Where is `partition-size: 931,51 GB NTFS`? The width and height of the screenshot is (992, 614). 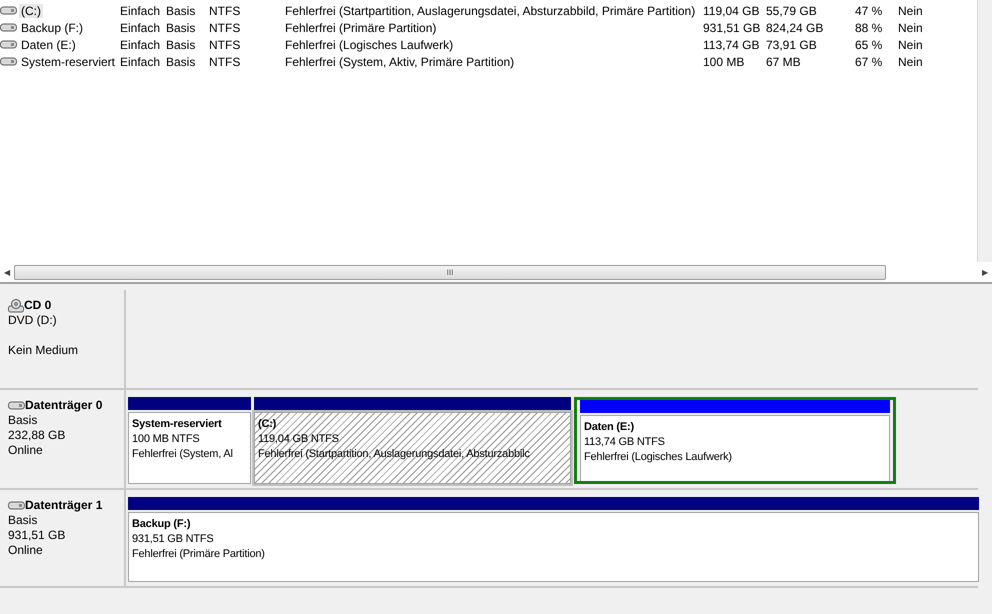 partition-size: 931,51 GB NTFS is located at coordinates (173, 539).